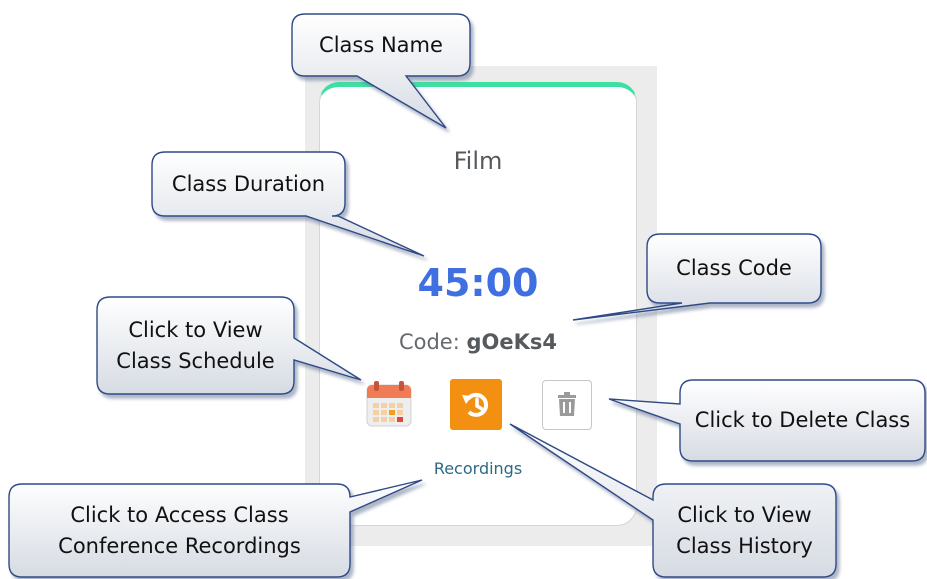  Describe the element at coordinates (478, 468) in the screenshot. I see `recordings-link: Recordings` at that location.